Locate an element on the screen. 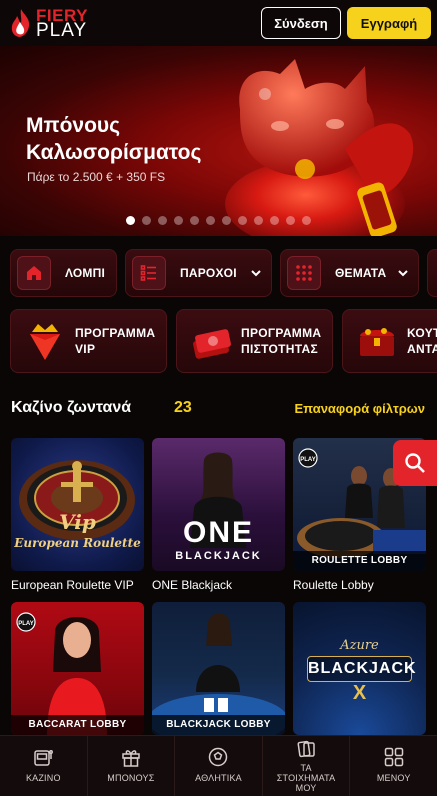  chip-more is located at coordinates (432, 273).